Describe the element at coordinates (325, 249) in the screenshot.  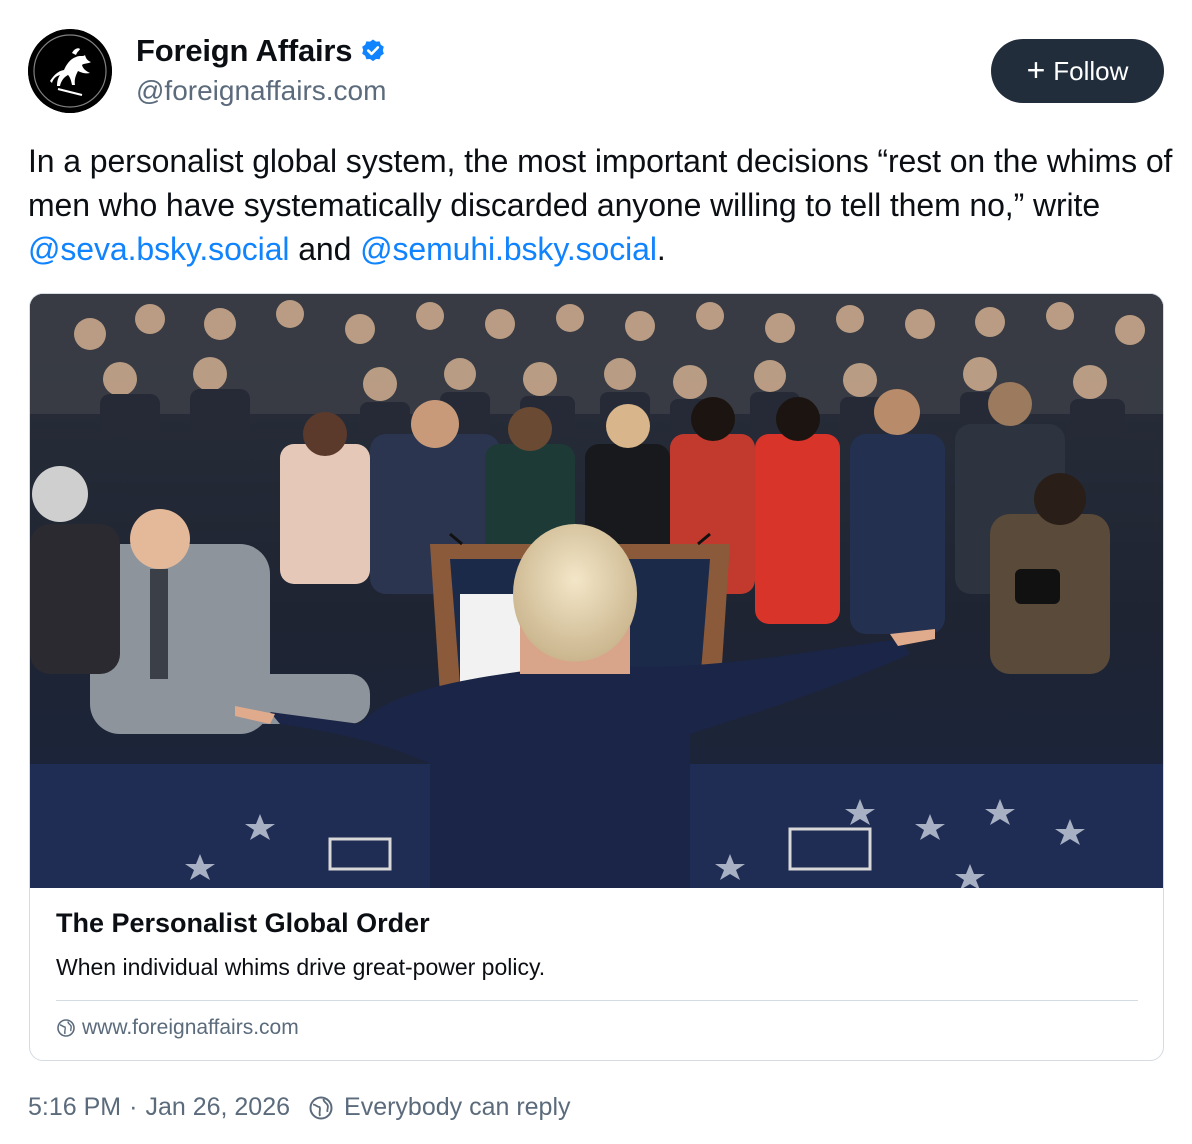
I see `post-text-part: and` at that location.